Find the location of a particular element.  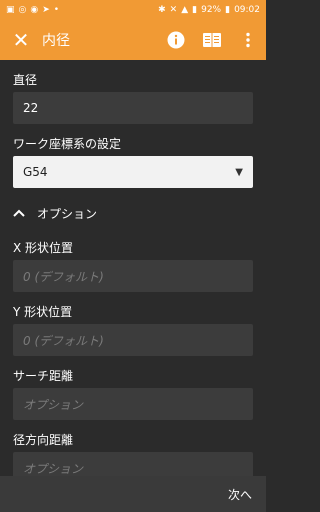

more-options-button is located at coordinates (248, 40).